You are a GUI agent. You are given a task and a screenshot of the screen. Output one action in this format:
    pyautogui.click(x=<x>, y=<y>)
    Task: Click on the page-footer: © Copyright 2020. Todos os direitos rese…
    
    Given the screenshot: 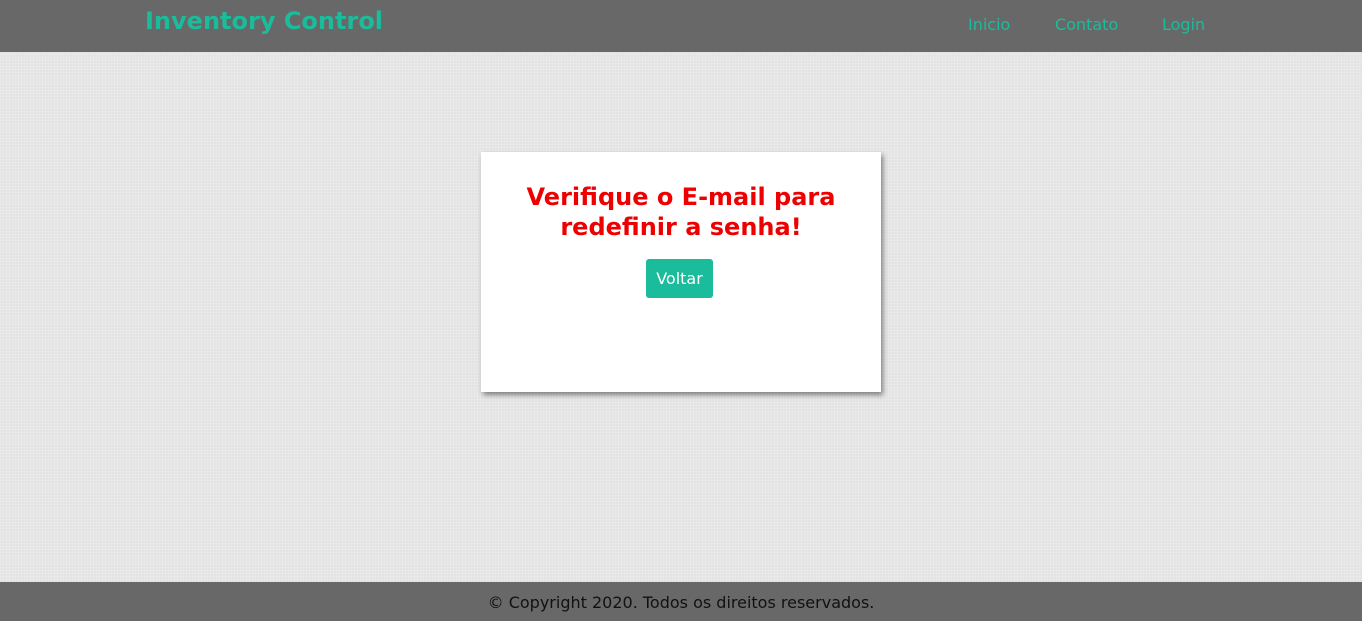 What is the action you would take?
    pyautogui.click(x=681, y=601)
    